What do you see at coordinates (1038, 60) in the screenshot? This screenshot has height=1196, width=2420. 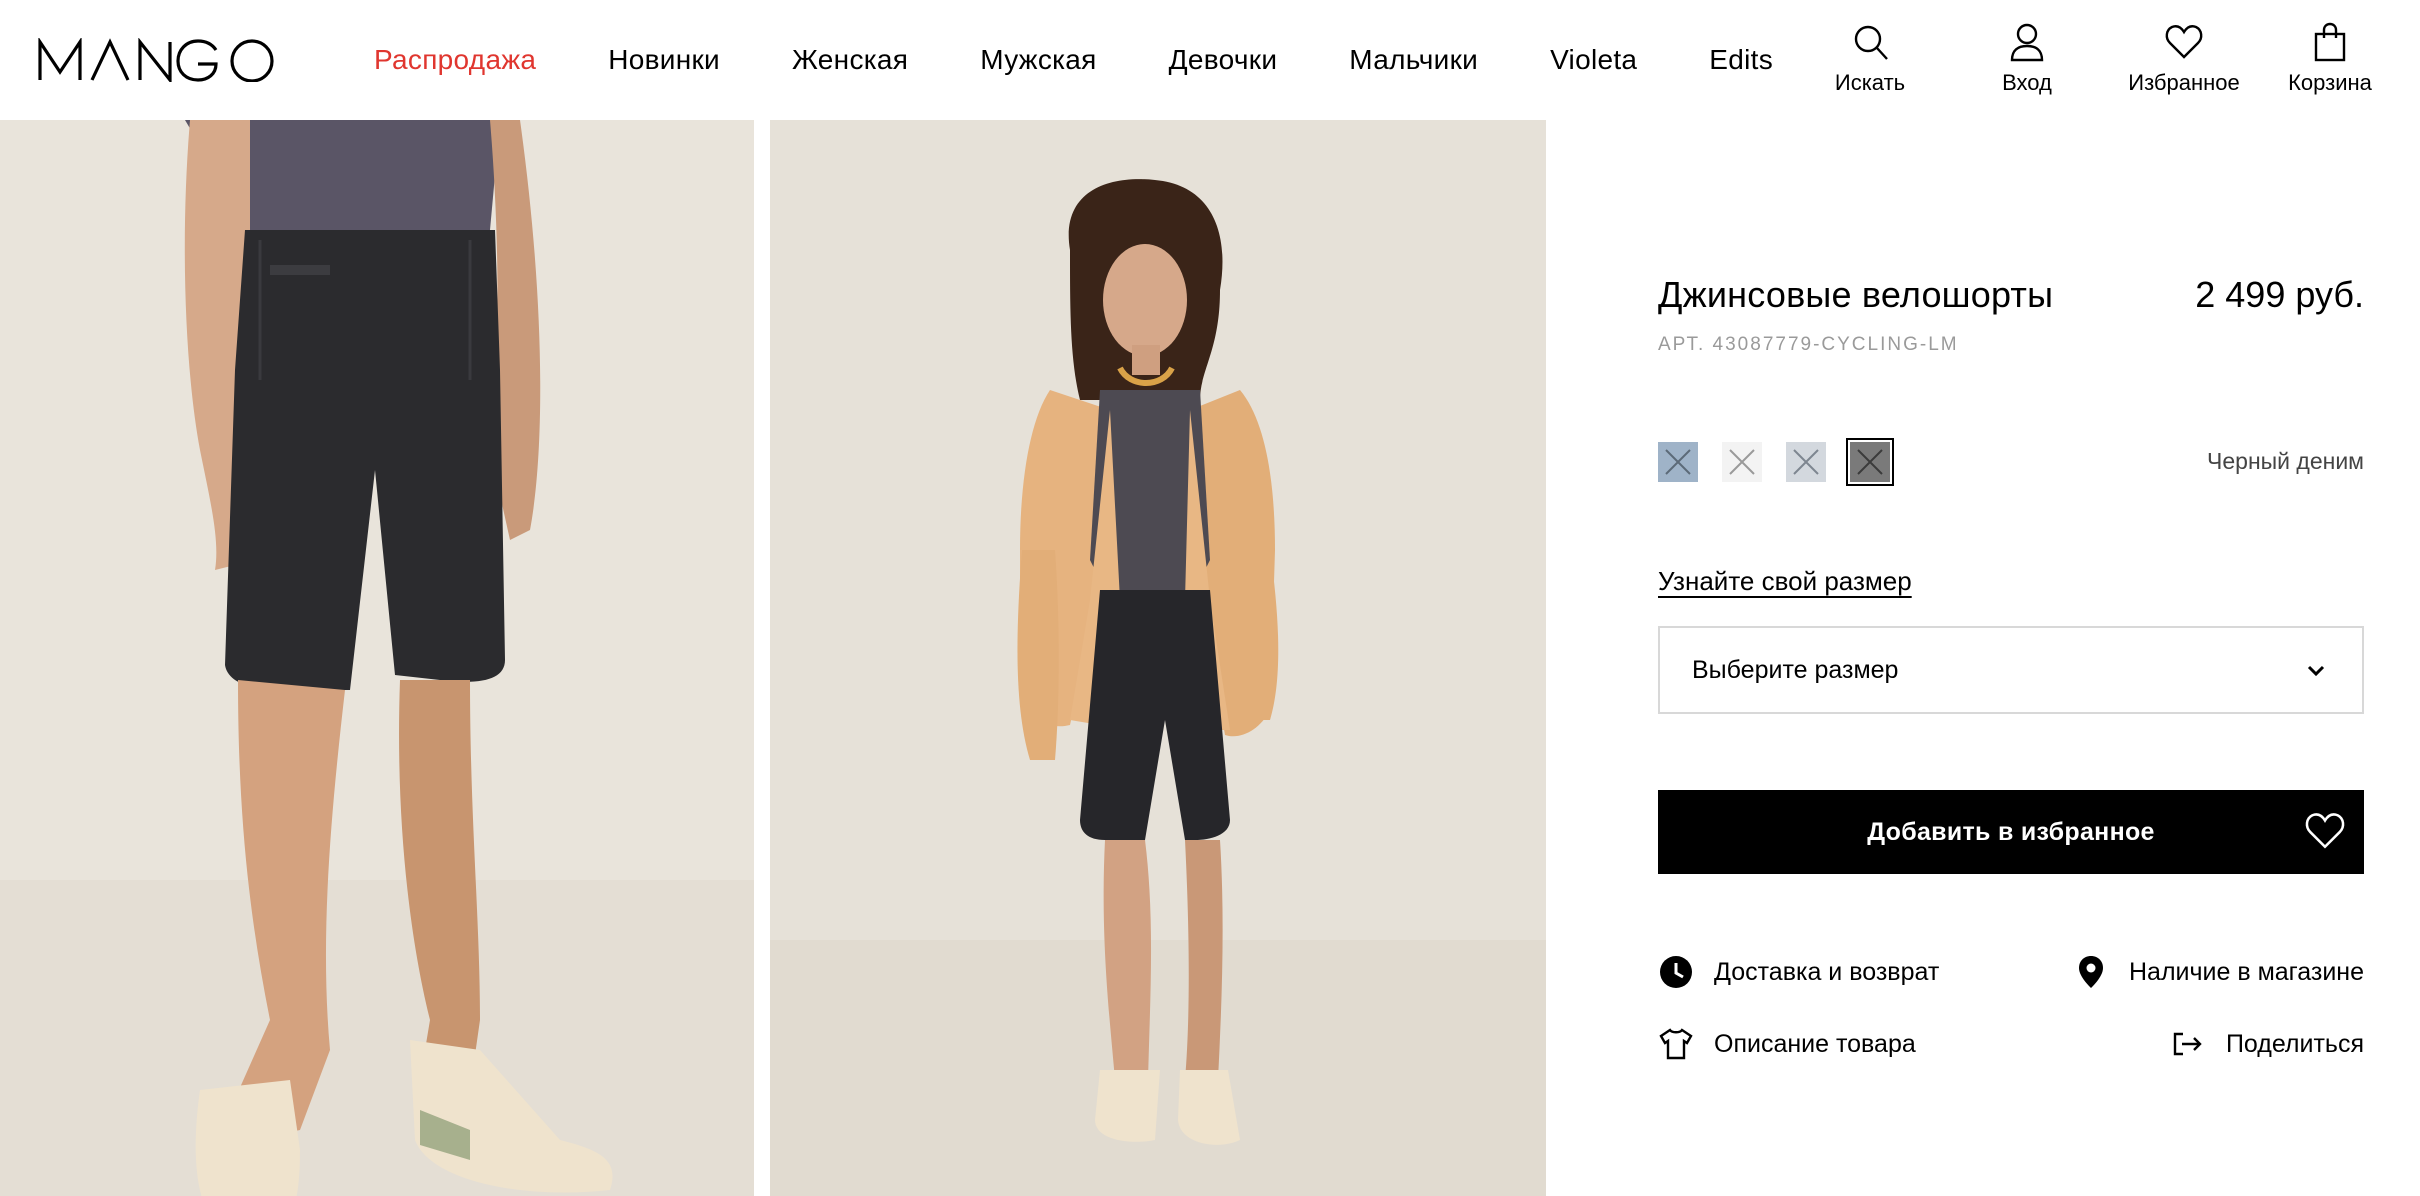 I see `nav-men: Мужская` at bounding box center [1038, 60].